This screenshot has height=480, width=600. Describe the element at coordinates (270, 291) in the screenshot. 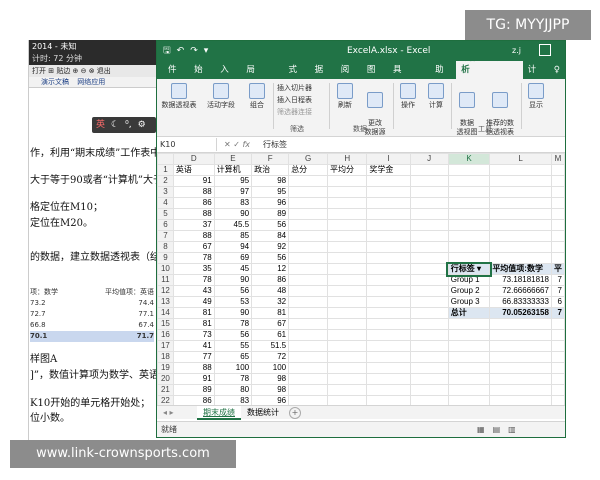

I see `cell: 48` at that location.